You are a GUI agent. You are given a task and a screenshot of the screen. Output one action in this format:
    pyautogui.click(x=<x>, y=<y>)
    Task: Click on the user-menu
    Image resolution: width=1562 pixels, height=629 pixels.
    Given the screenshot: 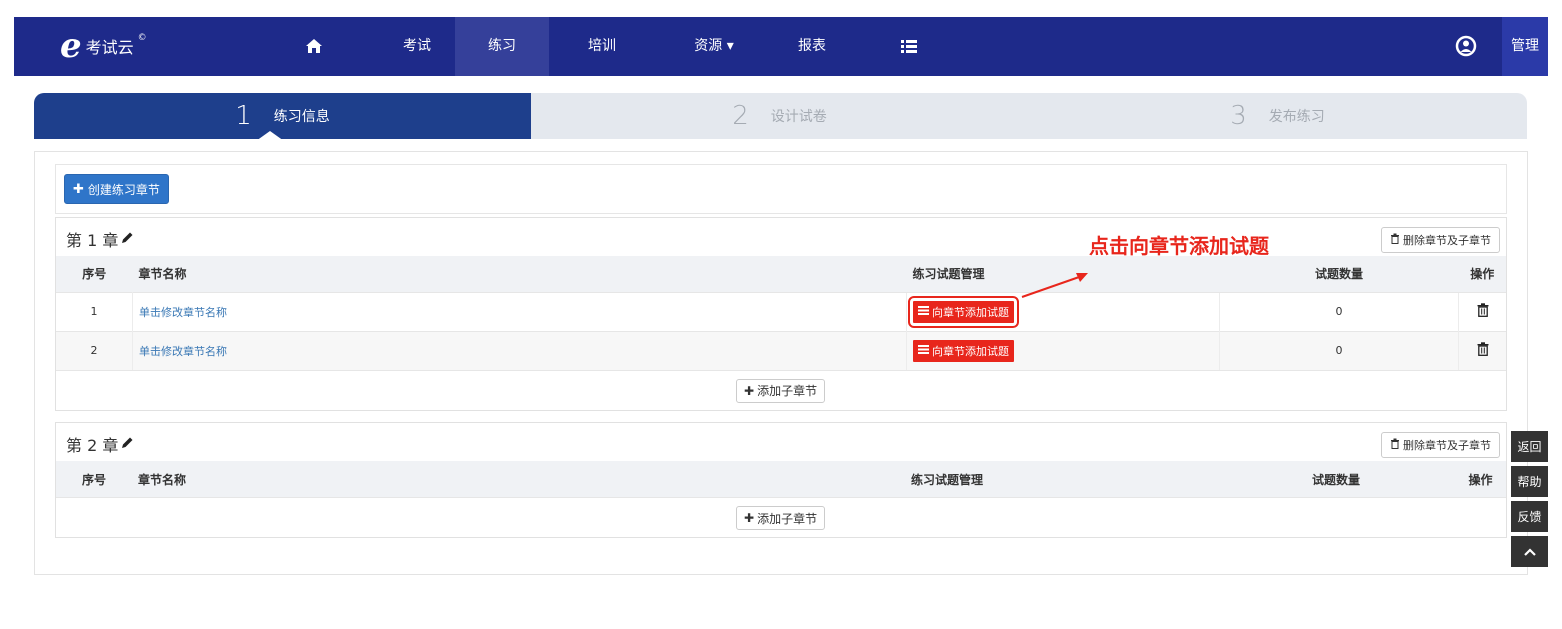 What is the action you would take?
    pyautogui.click(x=1466, y=46)
    